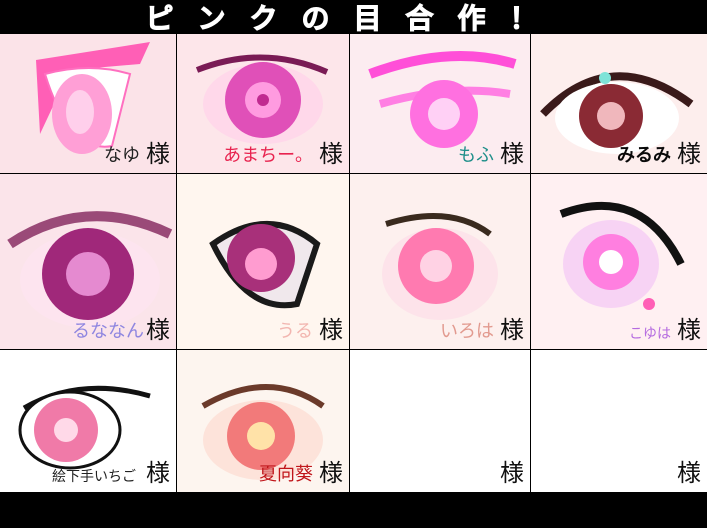 The image size is (707, 528). Describe the element at coordinates (440, 103) in the screenshot. I see `grid-cell: もふ 様` at that location.